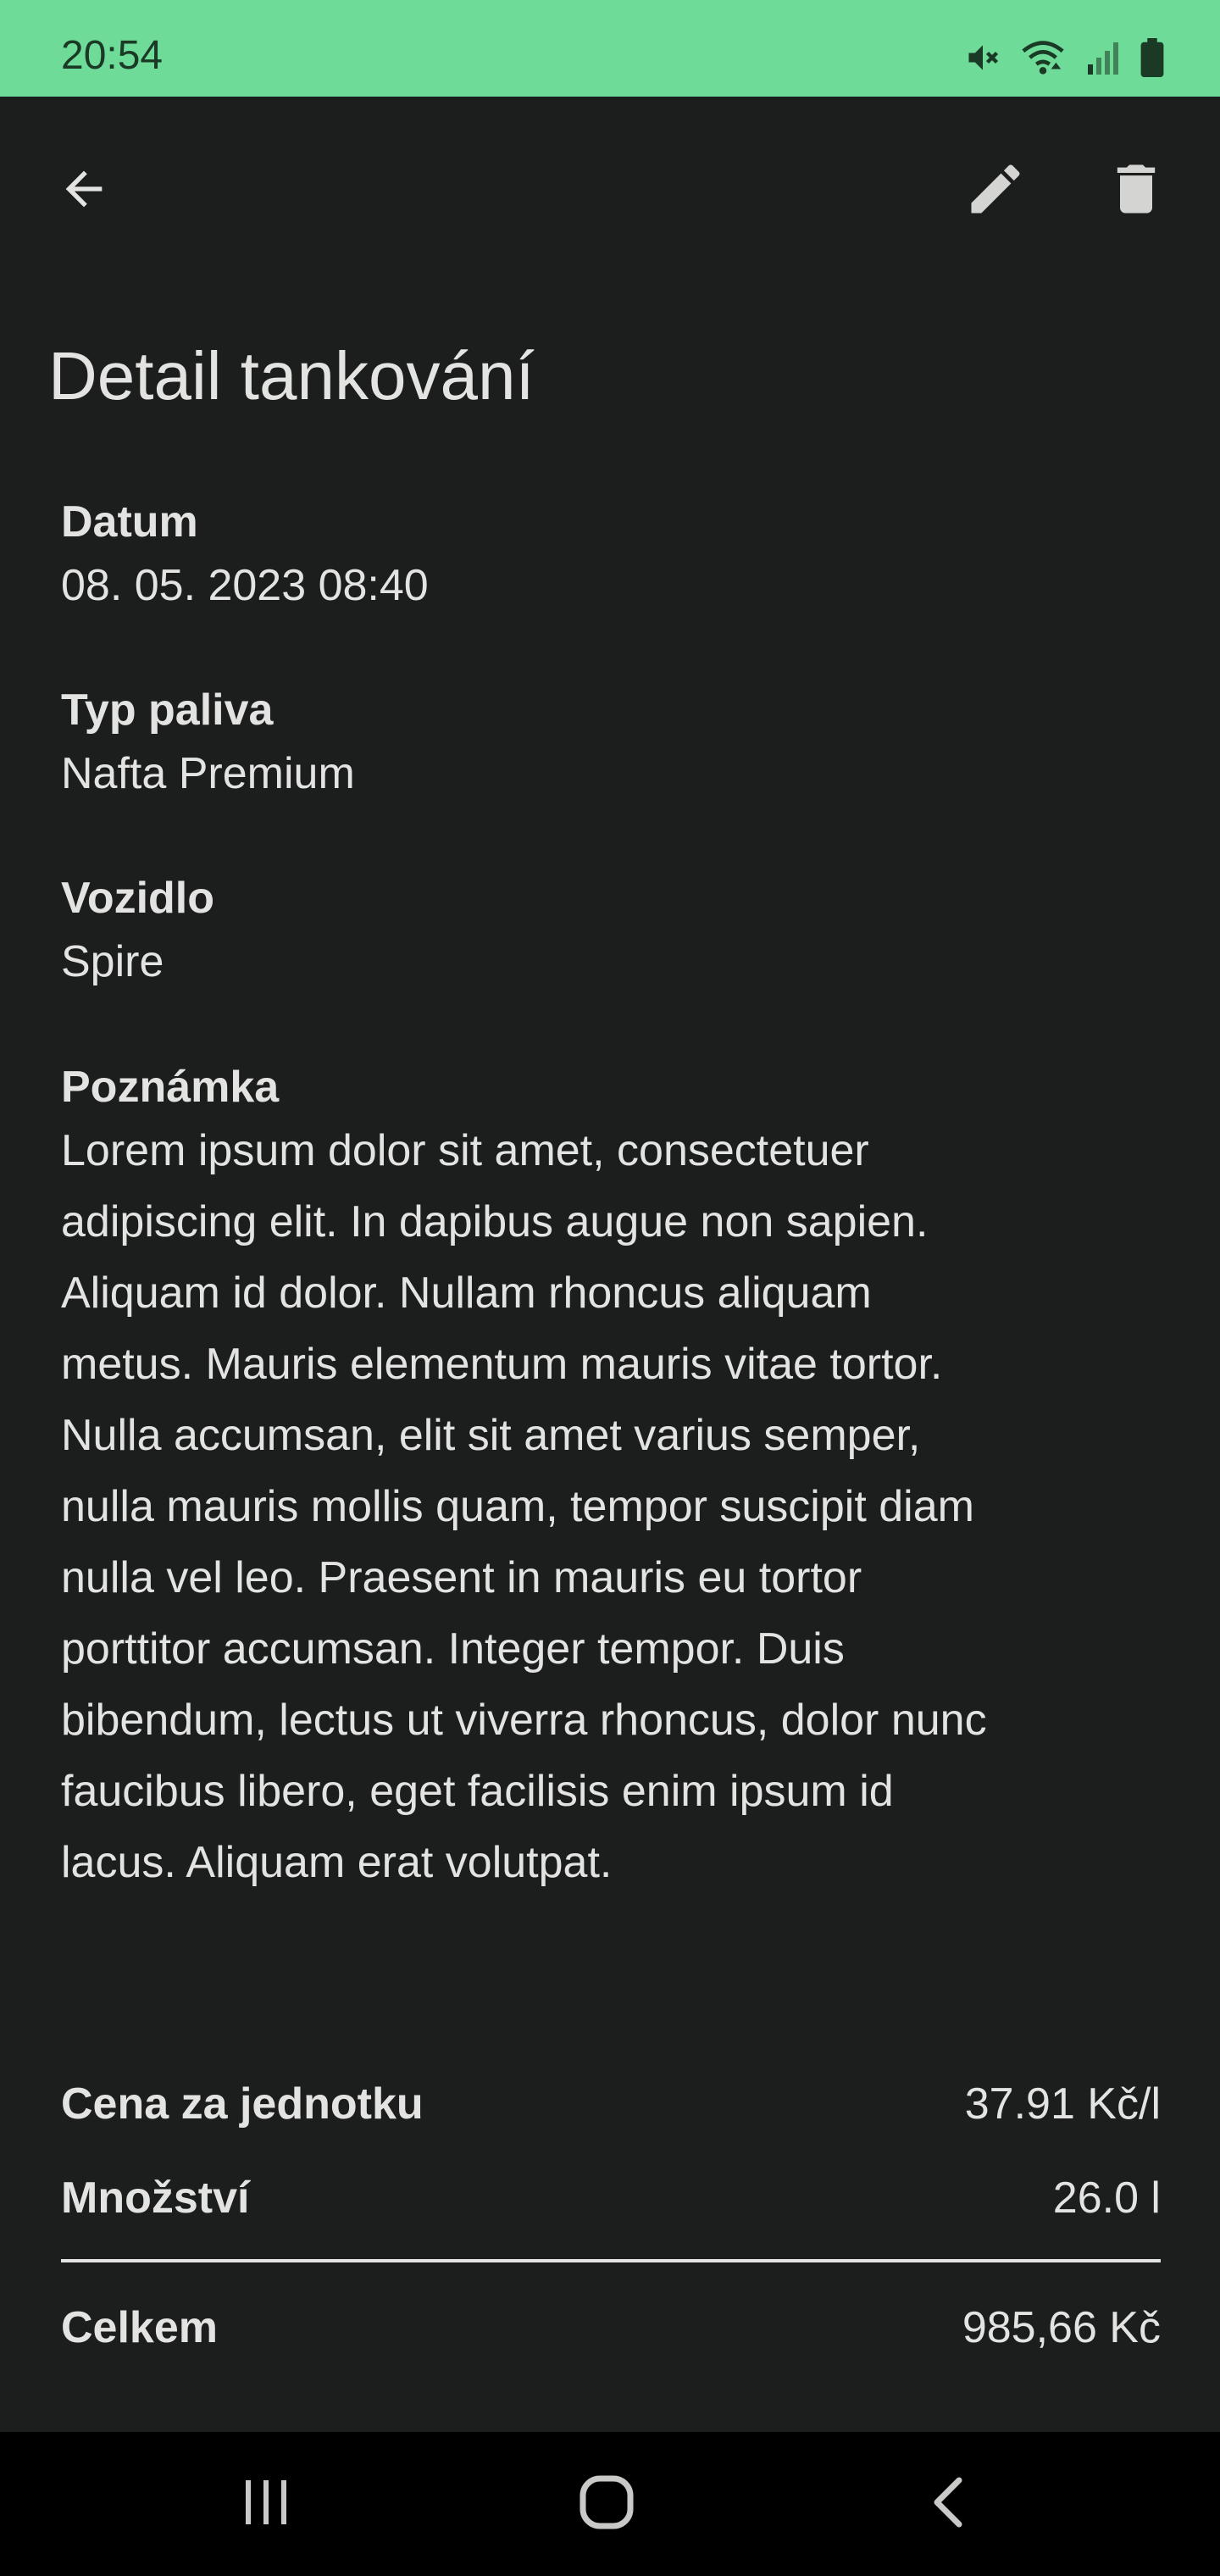  What do you see at coordinates (1062, 2104) in the screenshot?
I see `unit-price-value: 37.91 Kč/l` at bounding box center [1062, 2104].